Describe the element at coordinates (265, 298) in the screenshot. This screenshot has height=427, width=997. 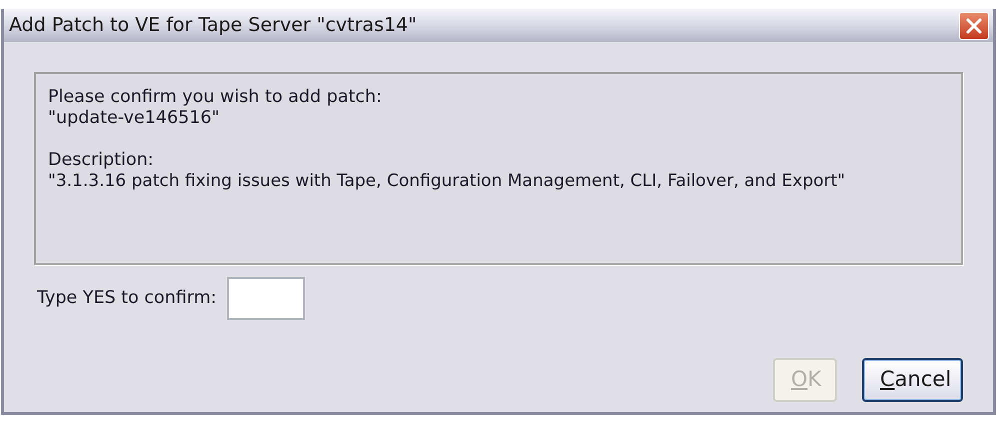
I see `confirm-input` at that location.